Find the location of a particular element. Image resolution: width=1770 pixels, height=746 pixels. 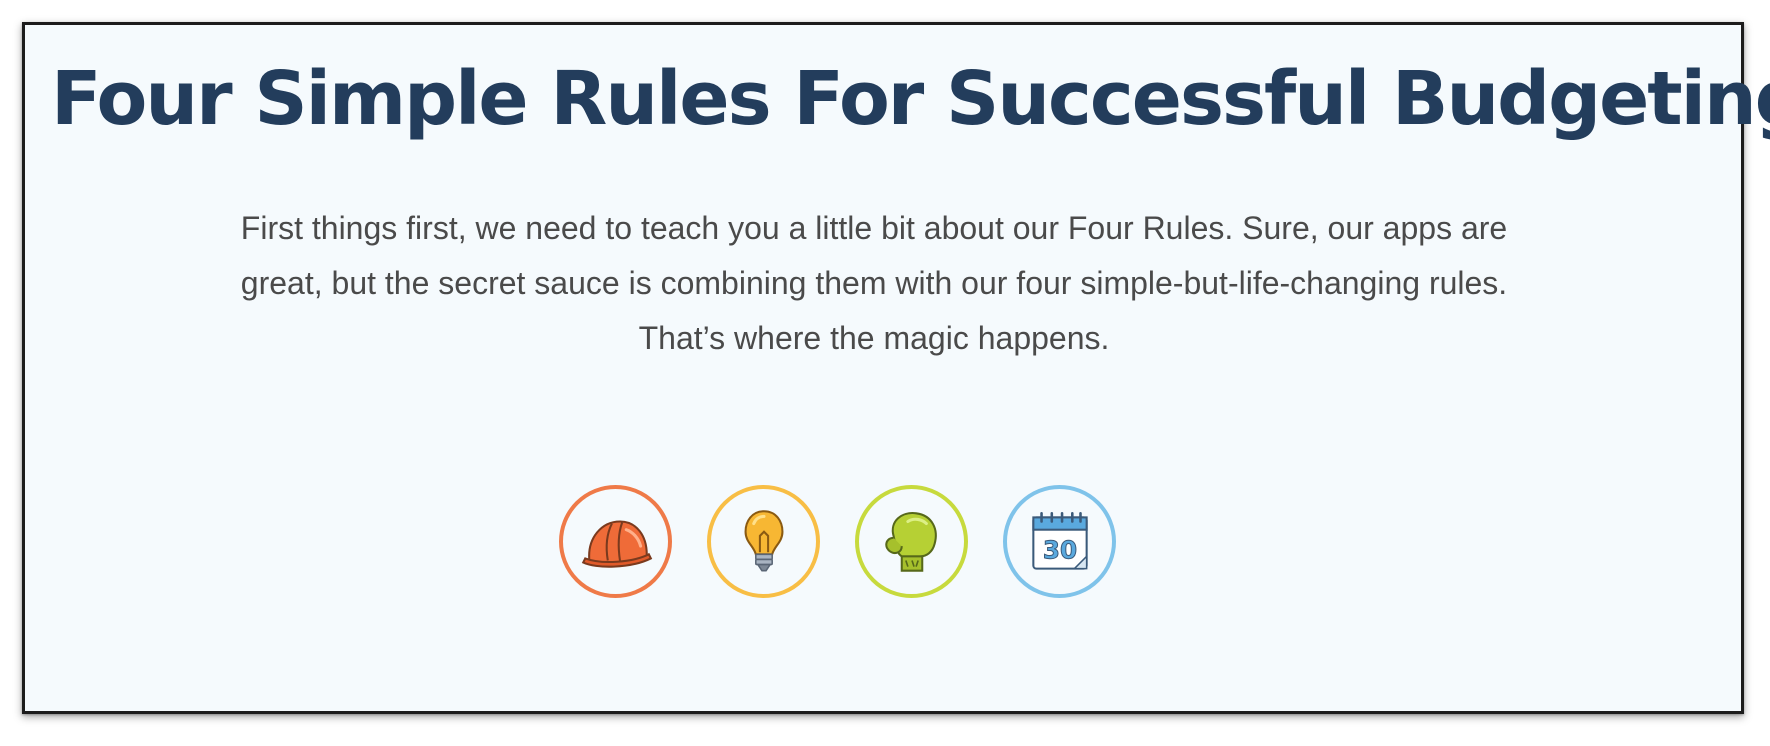

calendar-icon: 30 is located at coordinates (1059, 540).